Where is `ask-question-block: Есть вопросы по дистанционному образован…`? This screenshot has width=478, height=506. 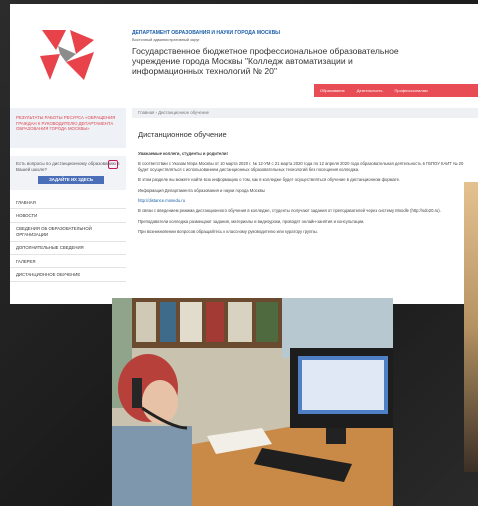
ask-question-block: Есть вопросы по дистанционному образован… is located at coordinates (68, 173).